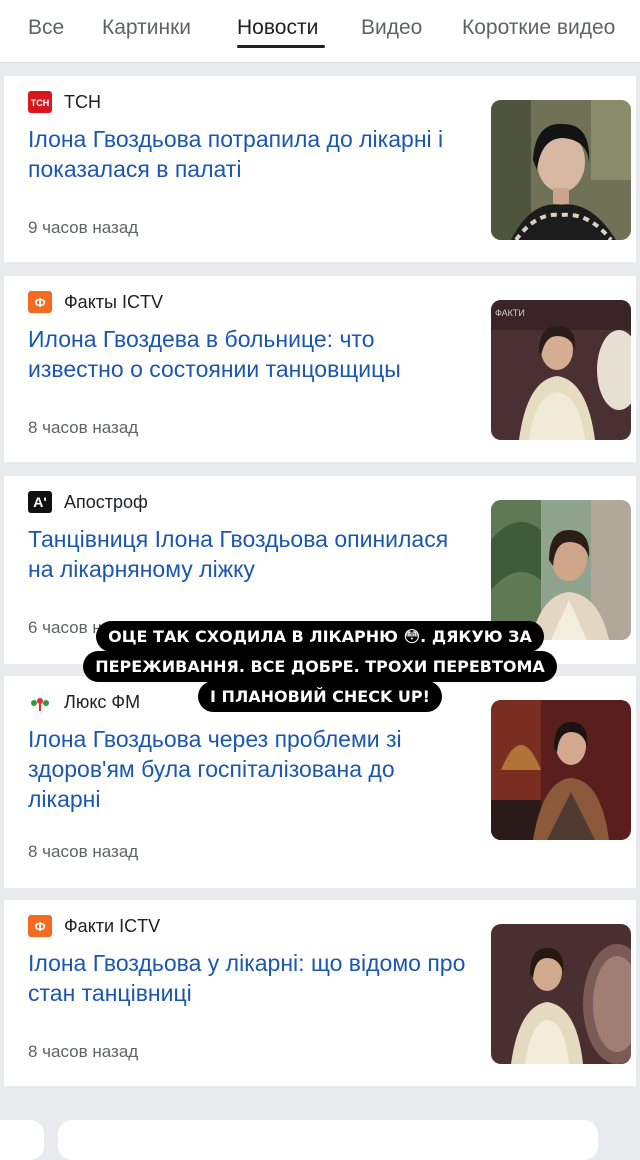  Describe the element at coordinates (83, 227) in the screenshot. I see `news-timestamp: 9 часов назад` at that location.